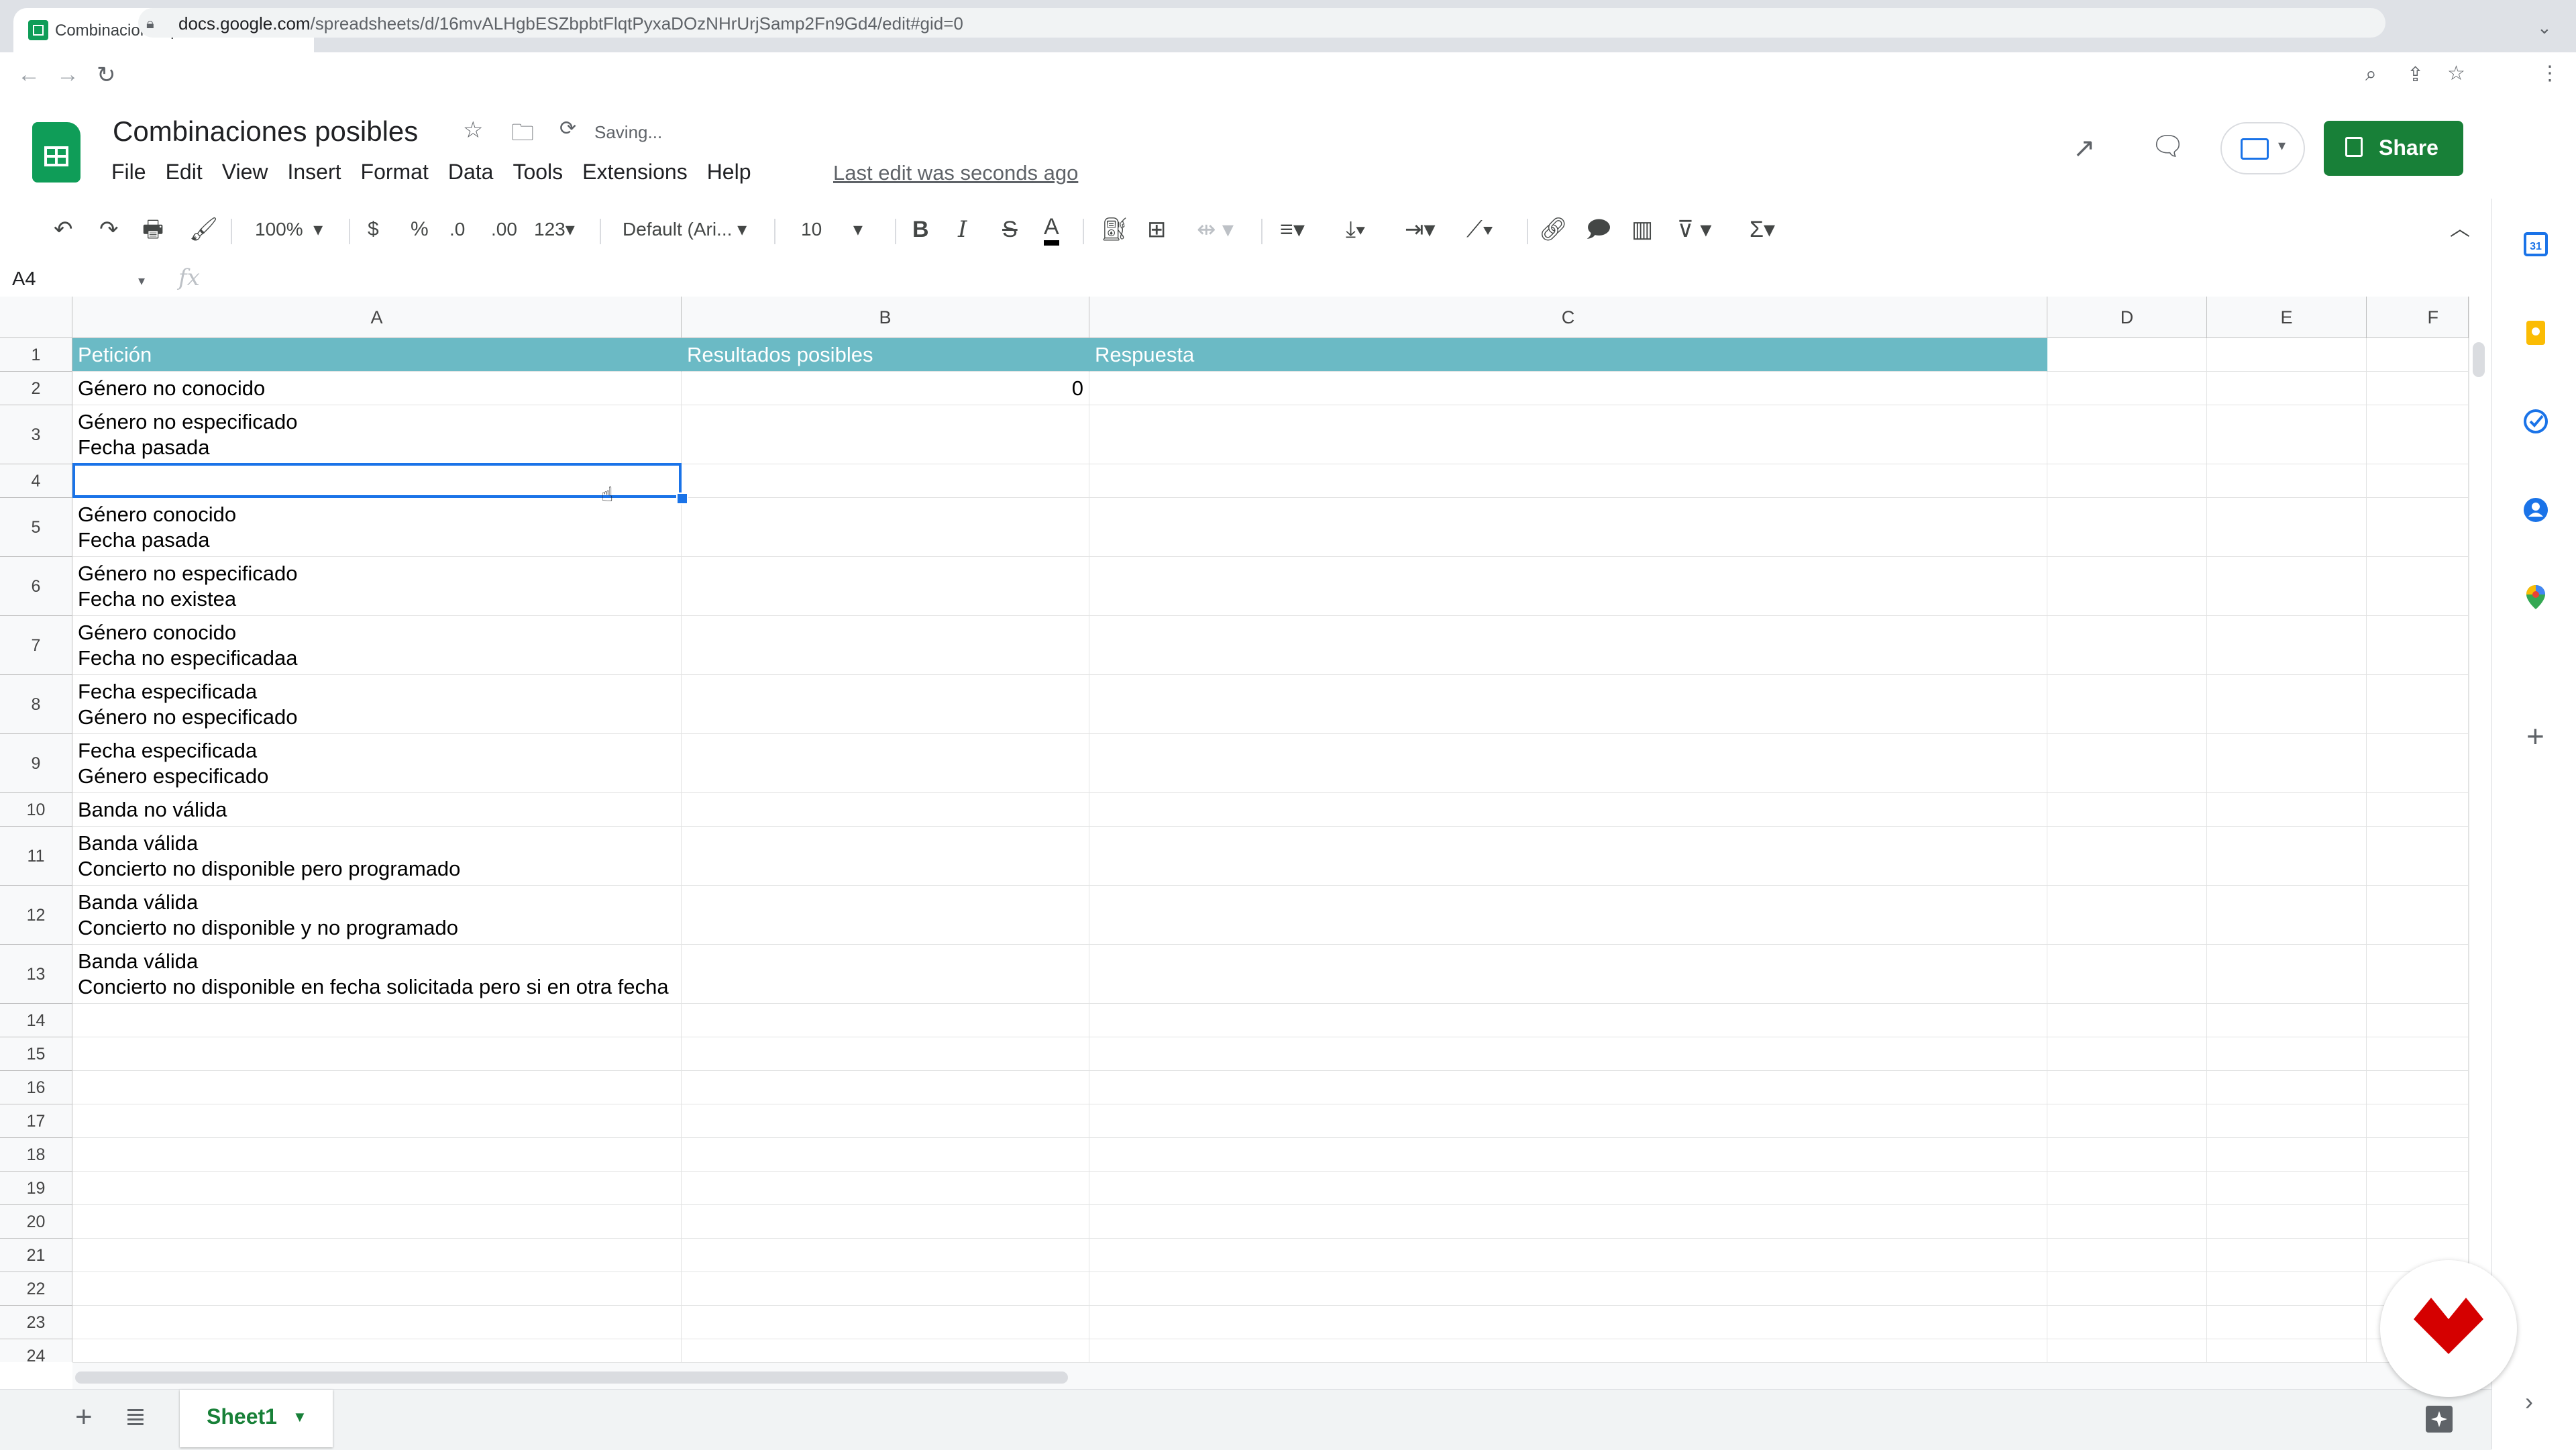  I want to click on vertical-scrollbar-thumb, so click(2479, 359).